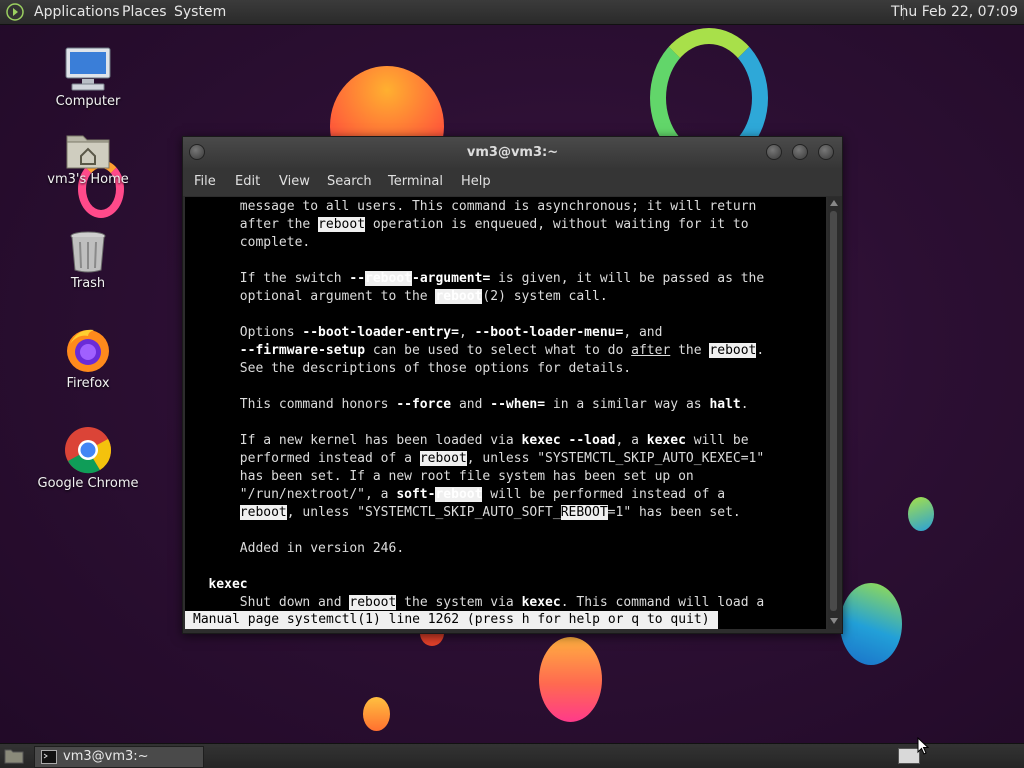 The width and height of the screenshot is (1024, 768). Describe the element at coordinates (15, 12) in the screenshot. I see `distro-logo-icon` at that location.